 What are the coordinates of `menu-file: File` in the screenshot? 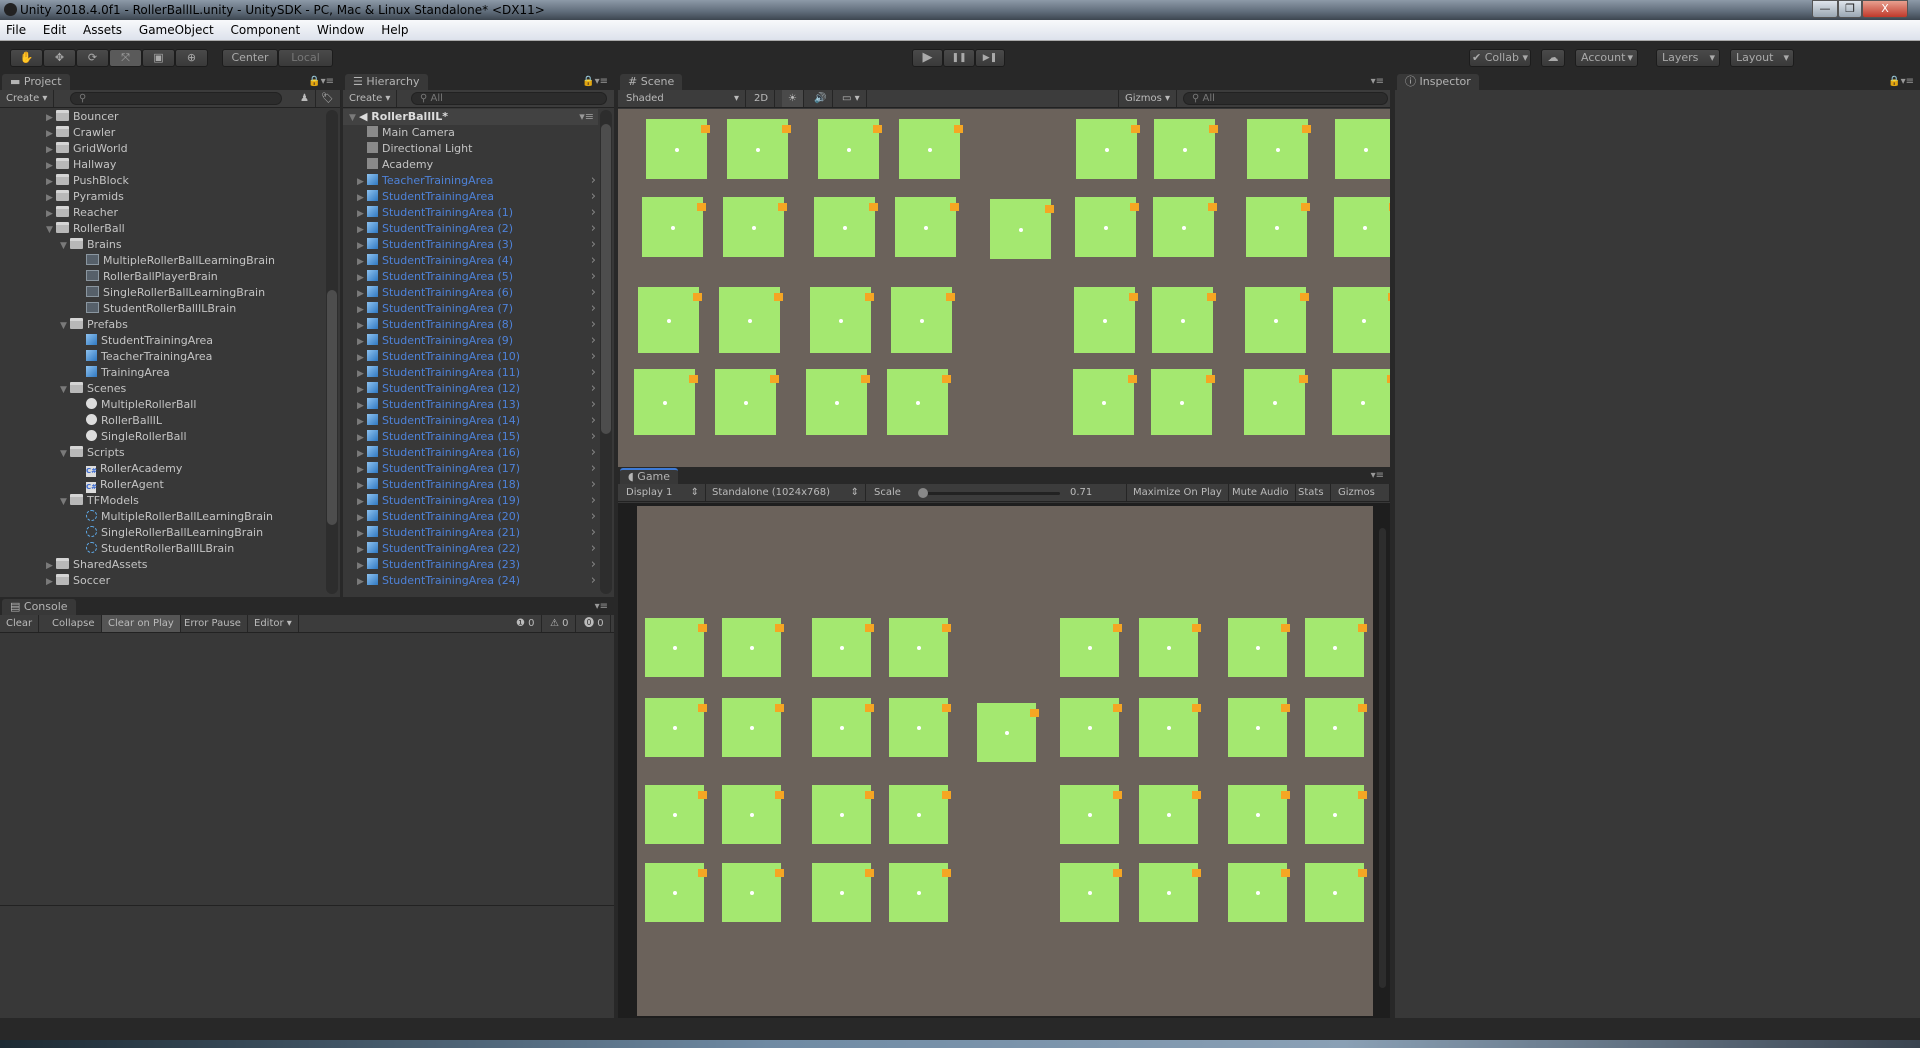 It's located at (16, 30).